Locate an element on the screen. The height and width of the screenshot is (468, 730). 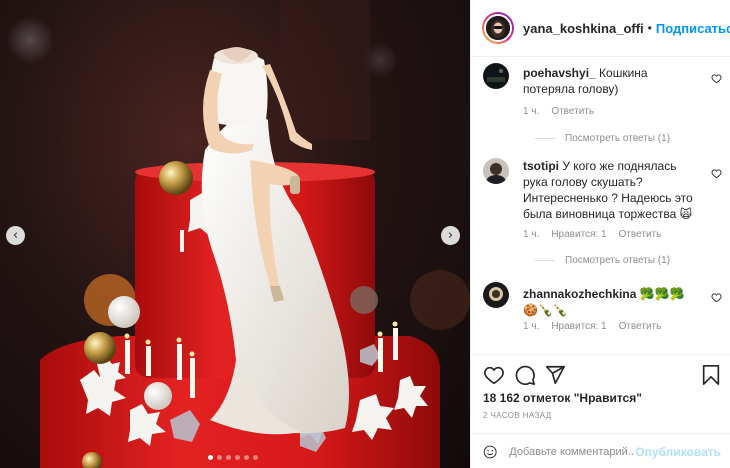
post-header: yana_koshkina_offi • Подписаться ••• is located at coordinates (600, 28).